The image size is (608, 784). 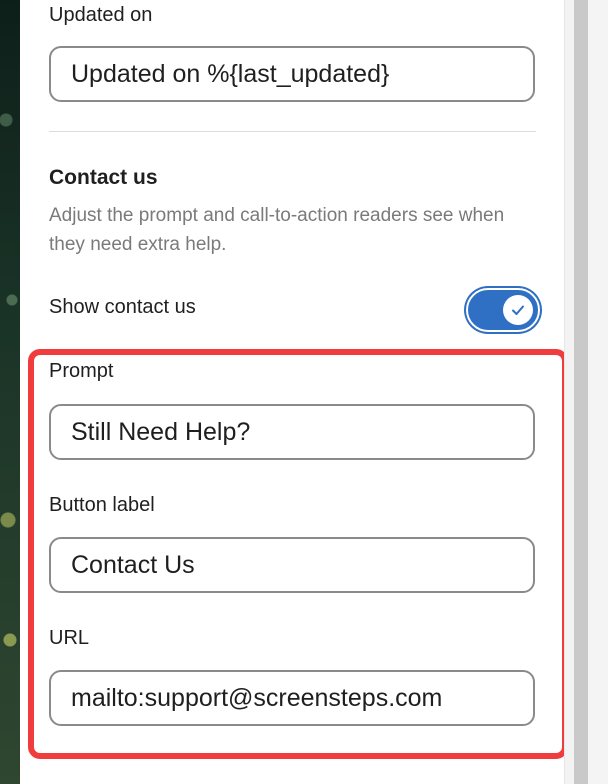 I want to click on show-contact-us-label: Show contact us, so click(x=122, y=307).